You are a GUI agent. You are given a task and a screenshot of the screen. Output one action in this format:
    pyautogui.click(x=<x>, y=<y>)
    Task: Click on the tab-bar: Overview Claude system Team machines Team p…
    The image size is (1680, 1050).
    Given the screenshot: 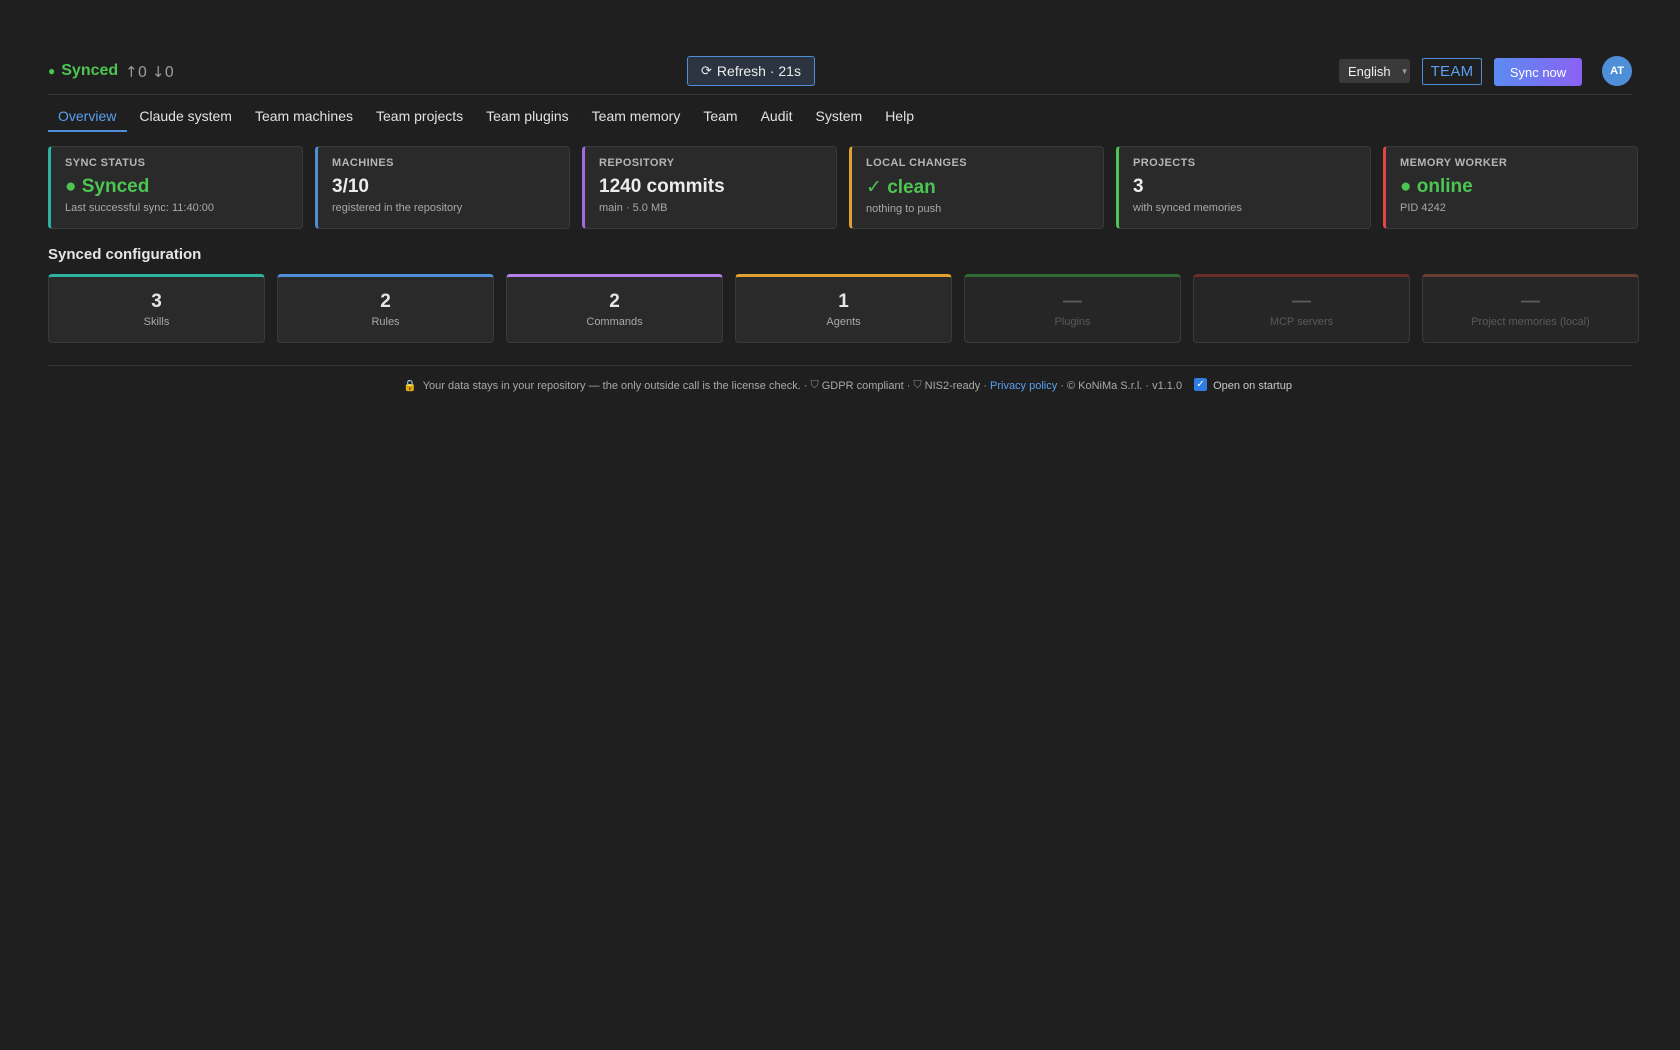 What is the action you would take?
    pyautogui.click(x=487, y=117)
    